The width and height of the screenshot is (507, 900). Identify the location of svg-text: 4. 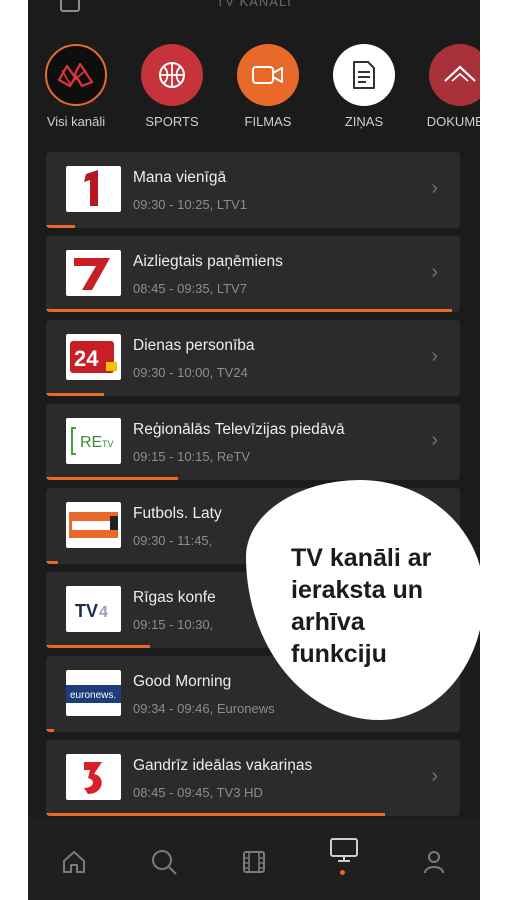
(103, 612).